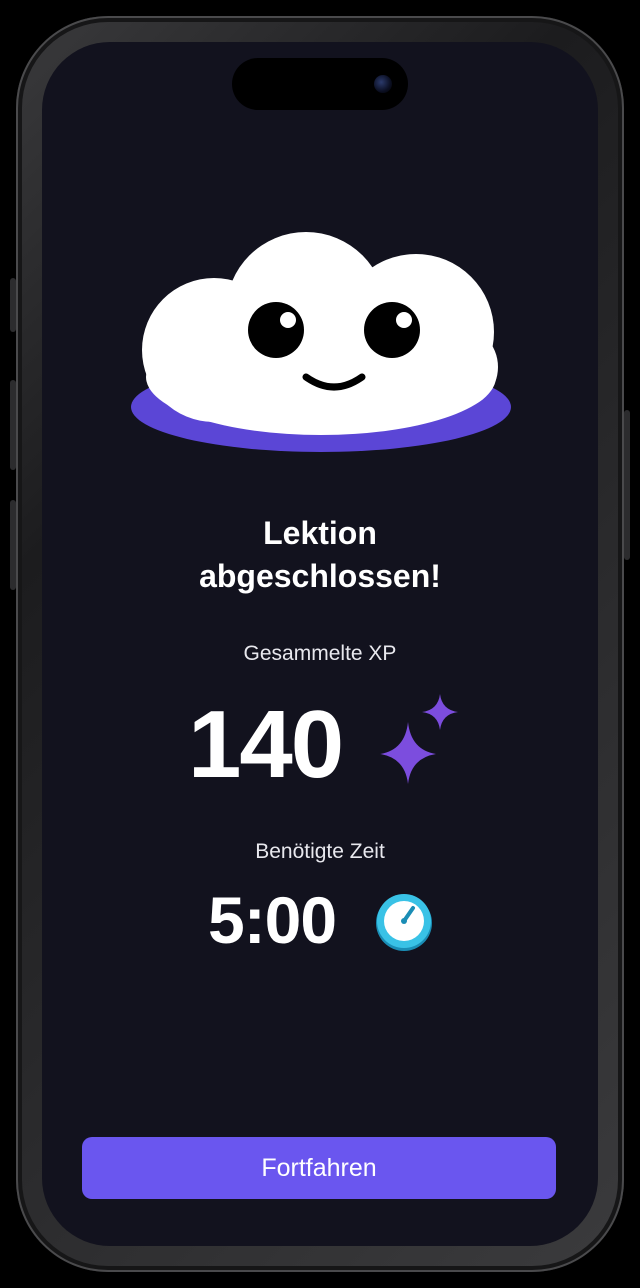 The image size is (640, 1288). Describe the element at coordinates (320, 533) in the screenshot. I see `title-line-1: Lektion` at that location.